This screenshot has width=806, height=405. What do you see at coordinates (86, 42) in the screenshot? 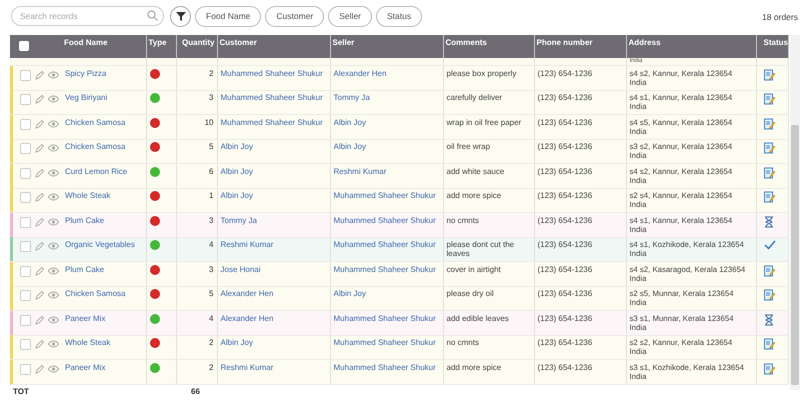
I see `column-header: Food Name` at bounding box center [86, 42].